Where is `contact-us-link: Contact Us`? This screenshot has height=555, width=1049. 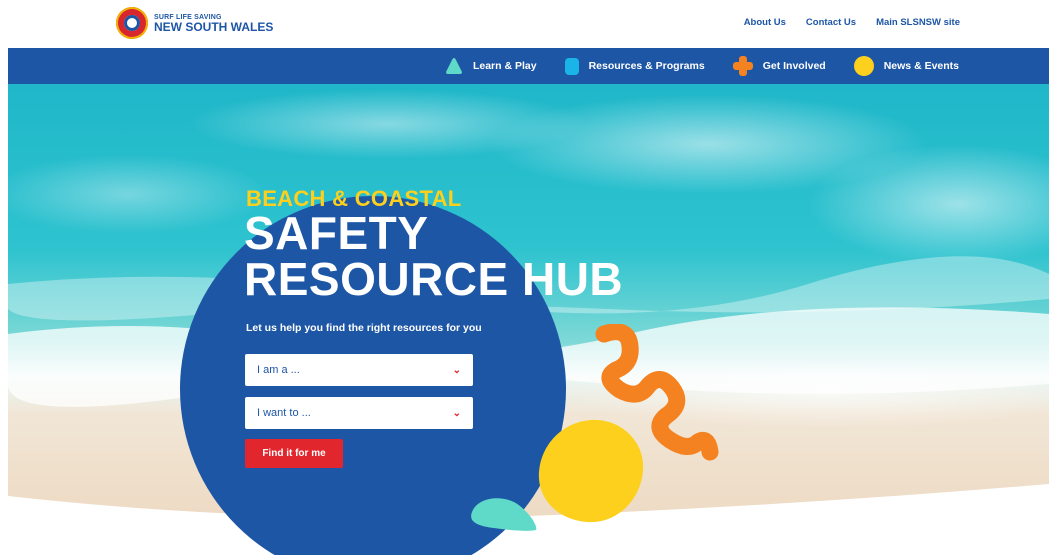
contact-us-link: Contact Us is located at coordinates (831, 22).